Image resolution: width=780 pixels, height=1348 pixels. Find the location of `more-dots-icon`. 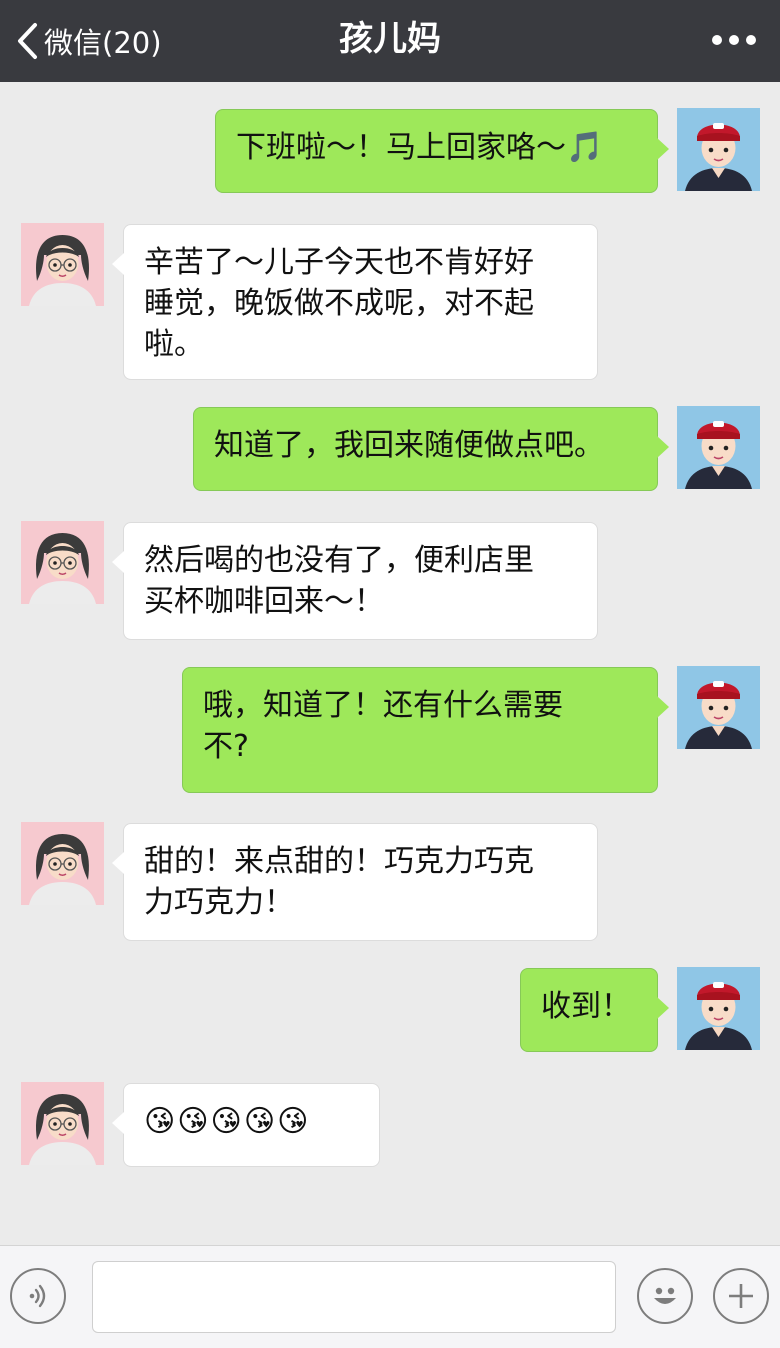

more-dots-icon is located at coordinates (734, 40).